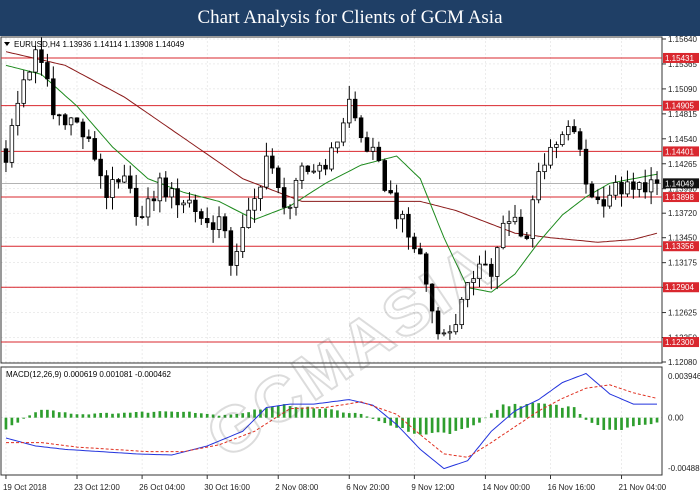 The height and width of the screenshot is (500, 700). Describe the element at coordinates (368, 487) in the screenshot. I see `time-tick-label: 6 Nov 20:00` at that location.